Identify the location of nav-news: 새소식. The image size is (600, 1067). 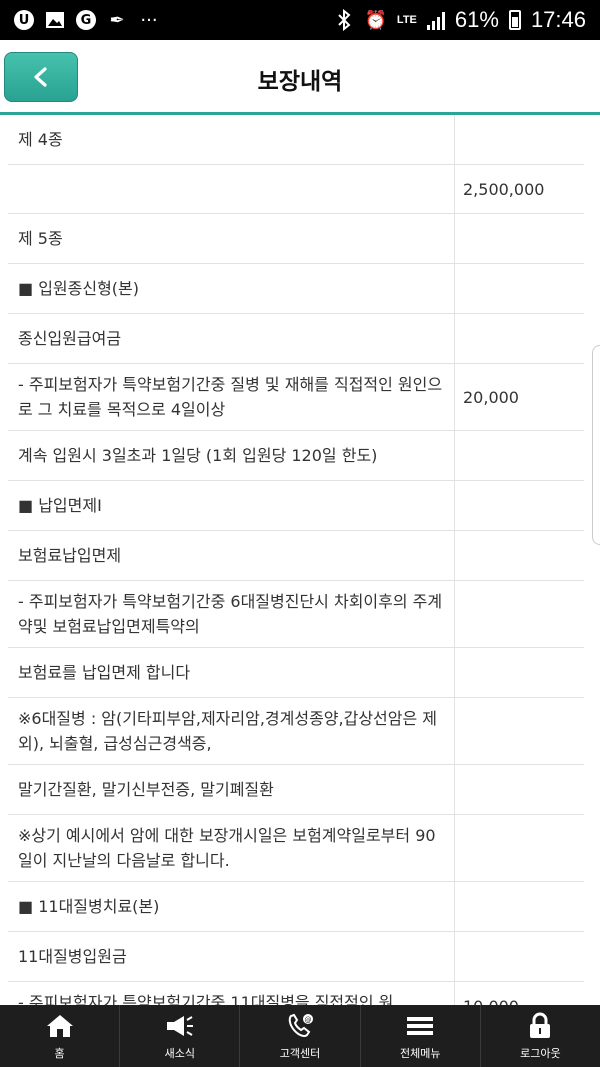
(180, 1036).